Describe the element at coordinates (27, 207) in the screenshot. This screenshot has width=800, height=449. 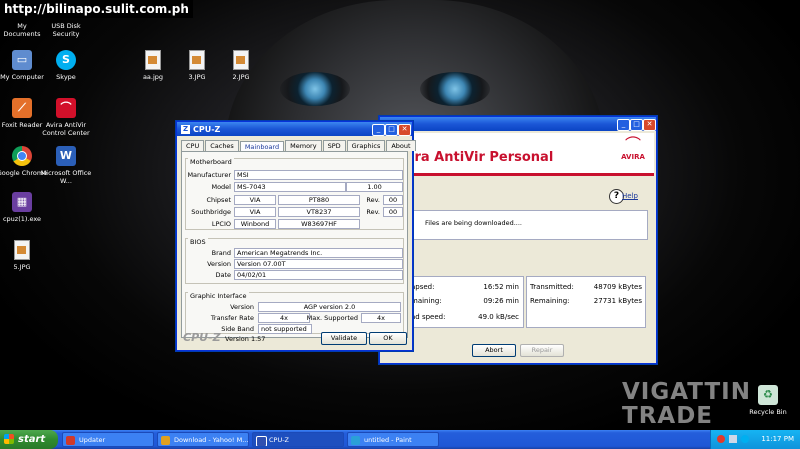
I see `desktop-icon-cpuz-exe: ▦ cpuz(1).exe` at that location.